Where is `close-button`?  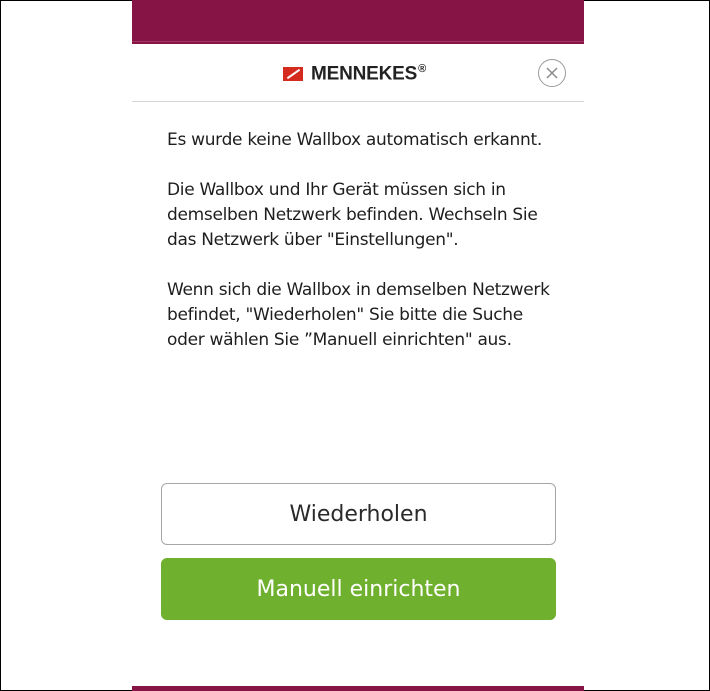
close-button is located at coordinates (552, 73).